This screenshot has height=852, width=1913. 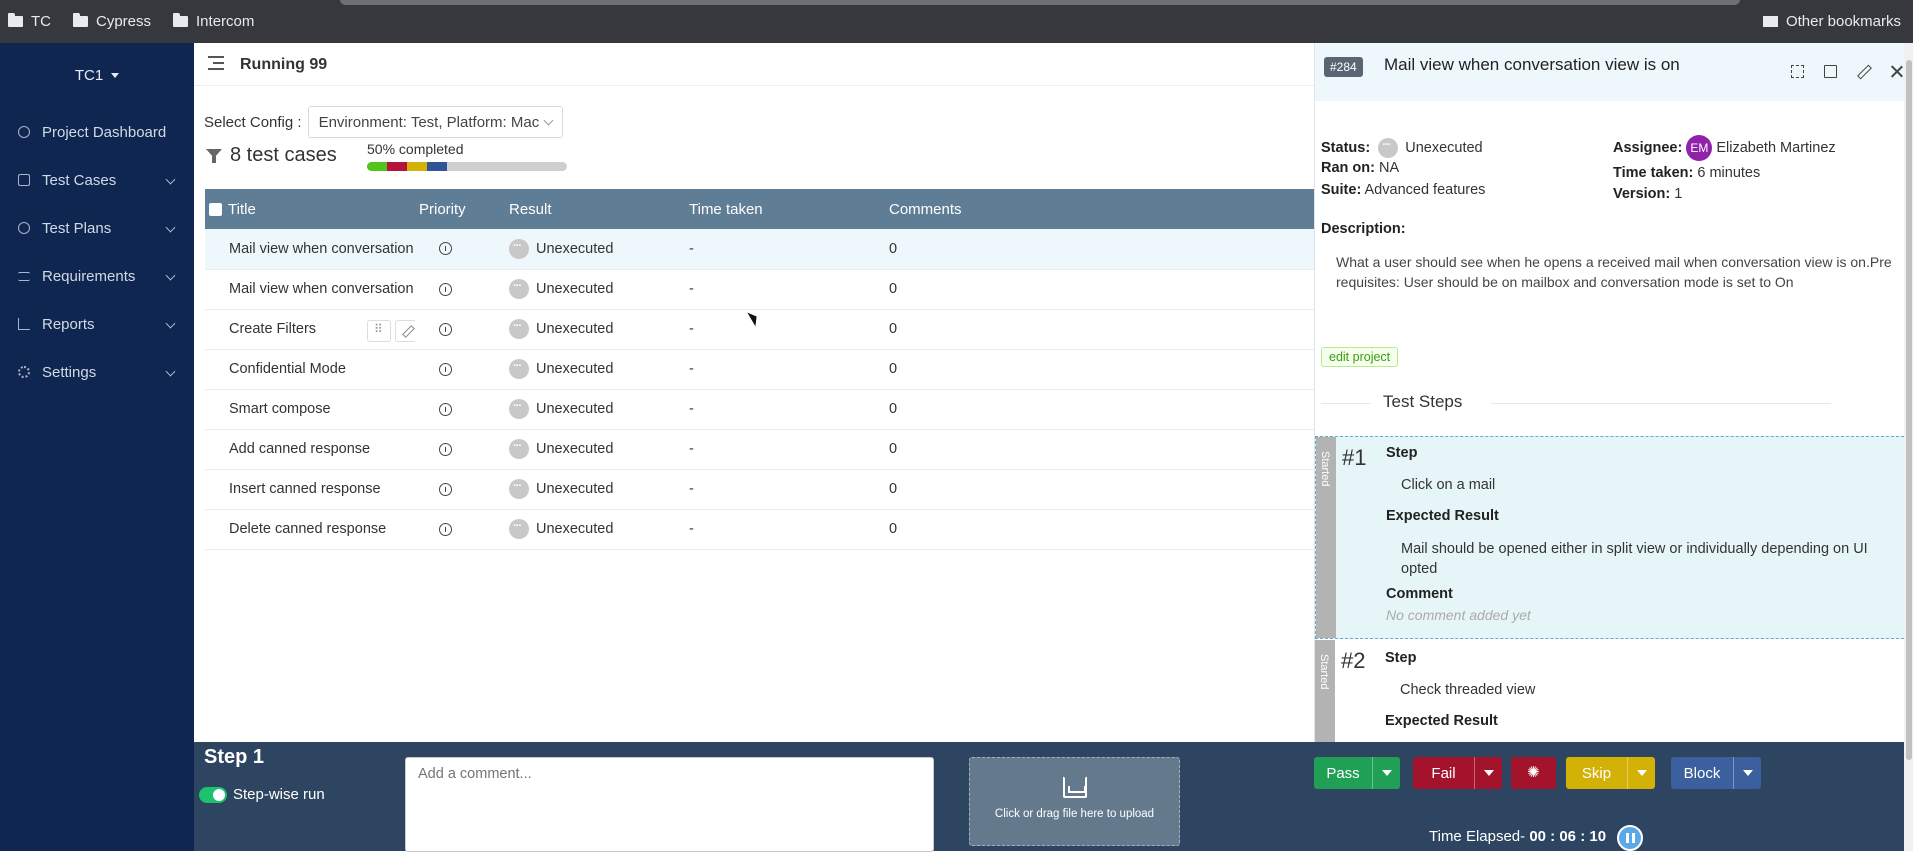 What do you see at coordinates (1325, 691) in the screenshot?
I see `step-state-strip: Started` at bounding box center [1325, 691].